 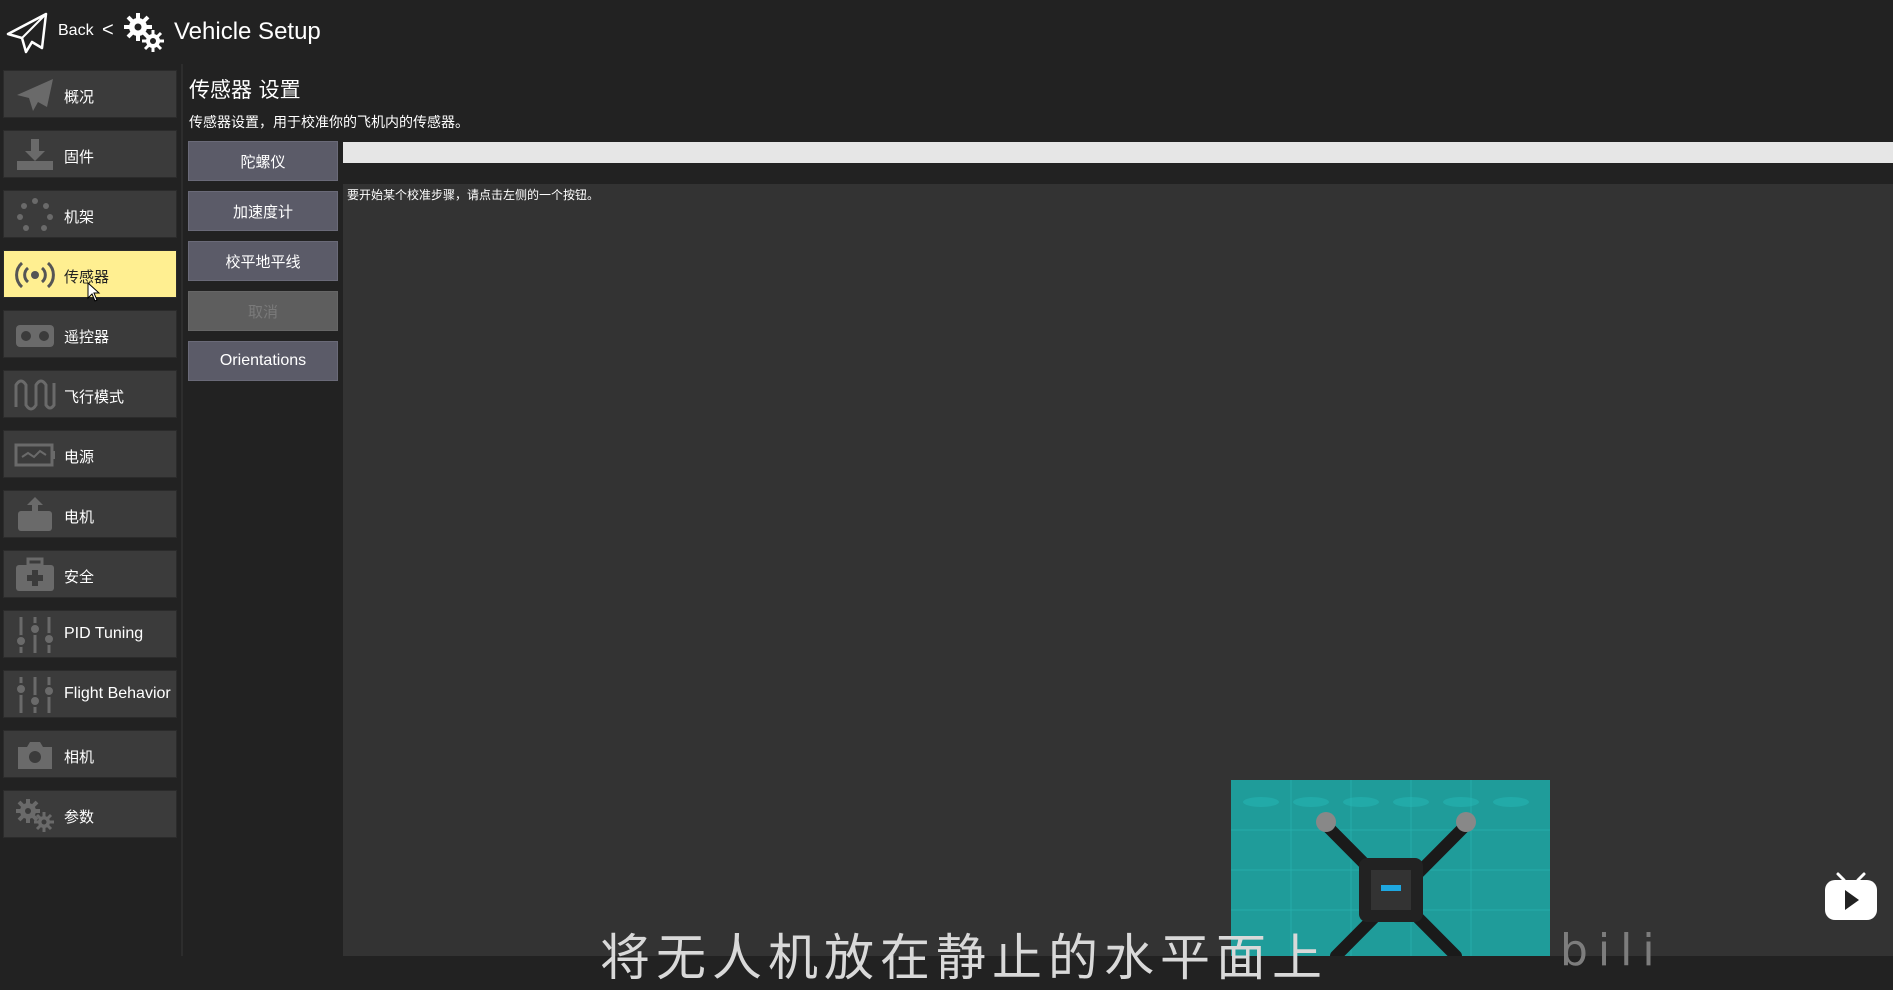 What do you see at coordinates (79, 817) in the screenshot?
I see `sidebar-item-label: 参数` at bounding box center [79, 817].